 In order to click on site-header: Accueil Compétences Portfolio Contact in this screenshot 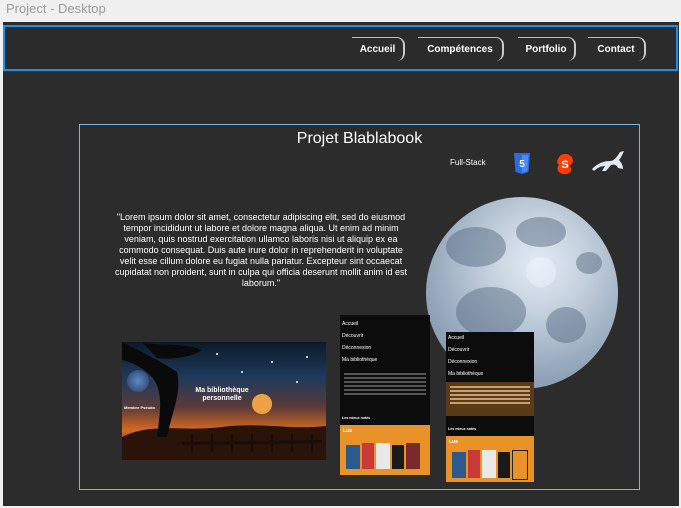, I will do `click(340, 48)`.